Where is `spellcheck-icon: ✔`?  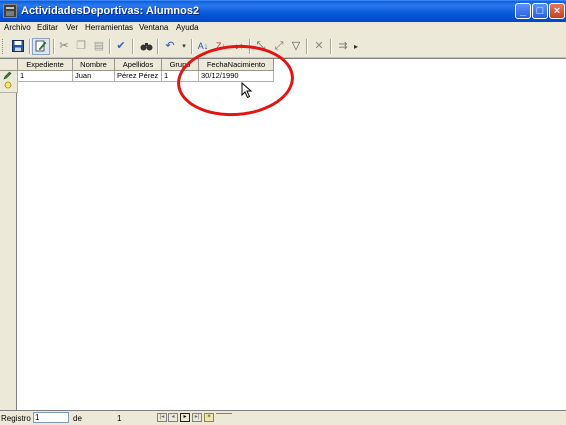 spellcheck-icon: ✔ is located at coordinates (121, 46).